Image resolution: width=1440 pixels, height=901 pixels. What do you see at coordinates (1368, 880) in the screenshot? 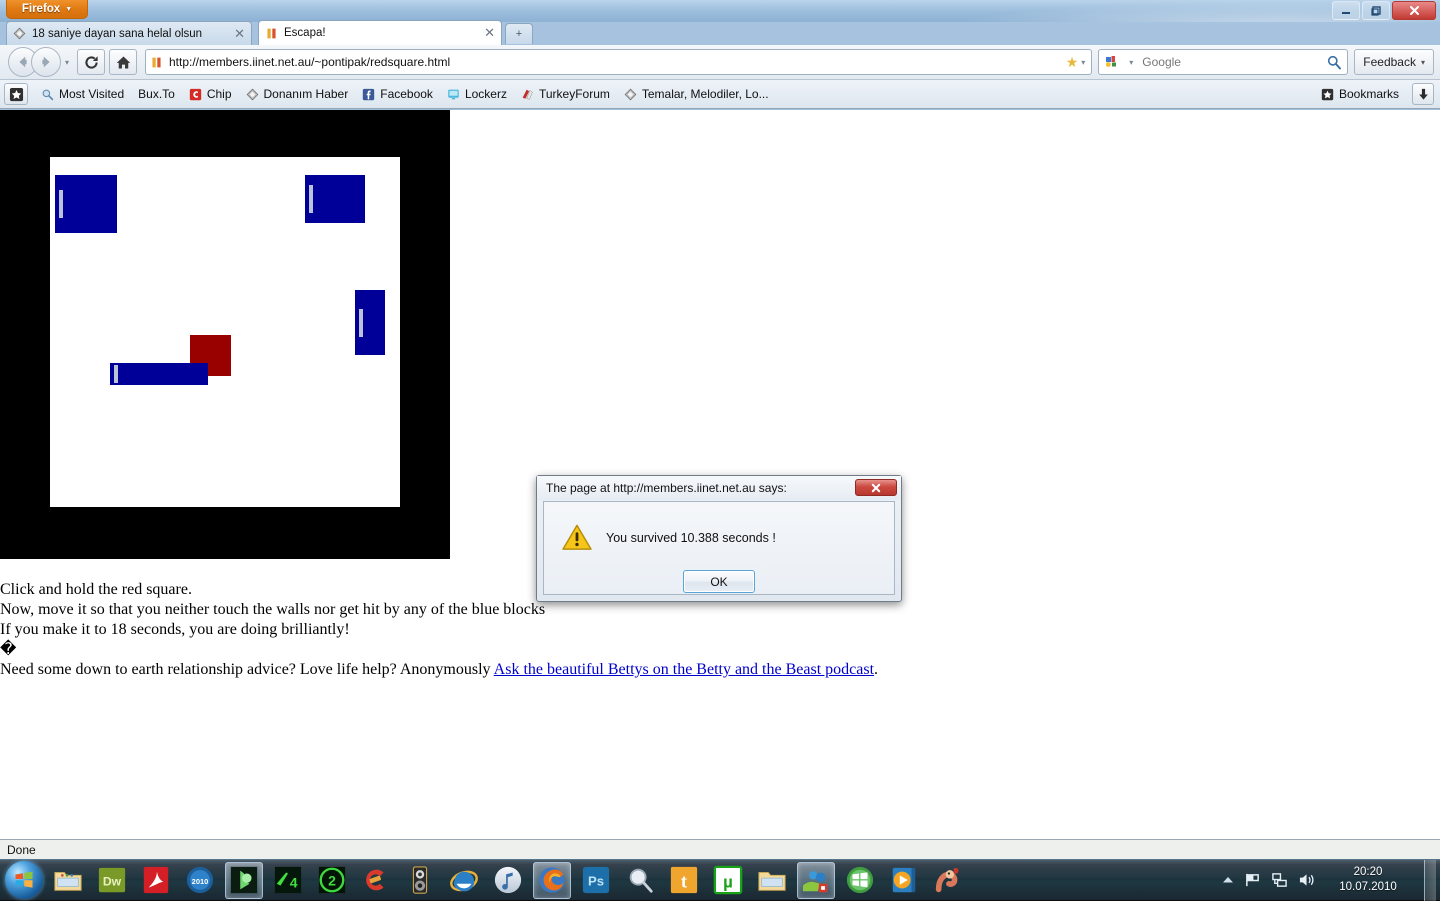
I see `taskbar-clock: 20:20 10.07.2010` at bounding box center [1368, 880].